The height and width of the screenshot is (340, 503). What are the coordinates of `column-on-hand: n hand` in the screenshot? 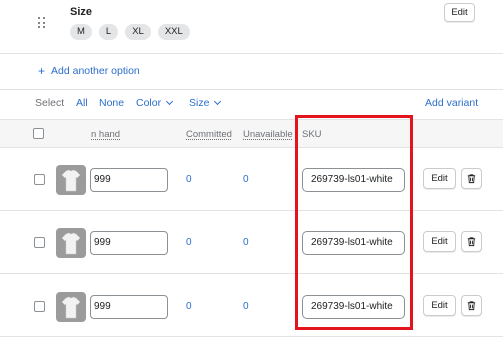 It's located at (106, 134).